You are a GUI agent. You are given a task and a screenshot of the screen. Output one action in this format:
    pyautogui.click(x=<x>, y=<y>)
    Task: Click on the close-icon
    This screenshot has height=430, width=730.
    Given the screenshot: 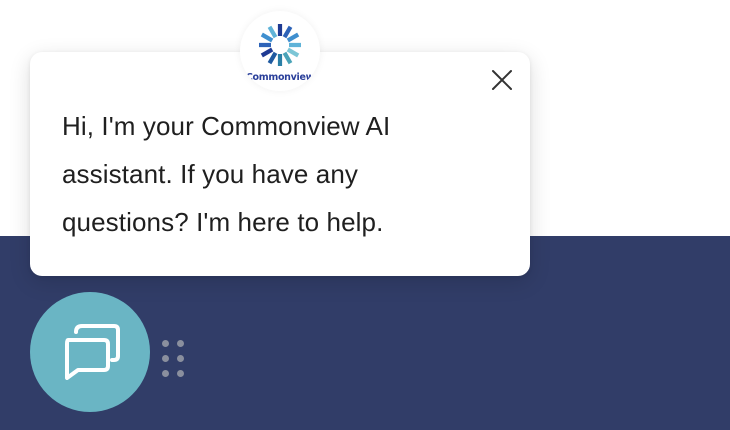 What is the action you would take?
    pyautogui.click(x=502, y=80)
    